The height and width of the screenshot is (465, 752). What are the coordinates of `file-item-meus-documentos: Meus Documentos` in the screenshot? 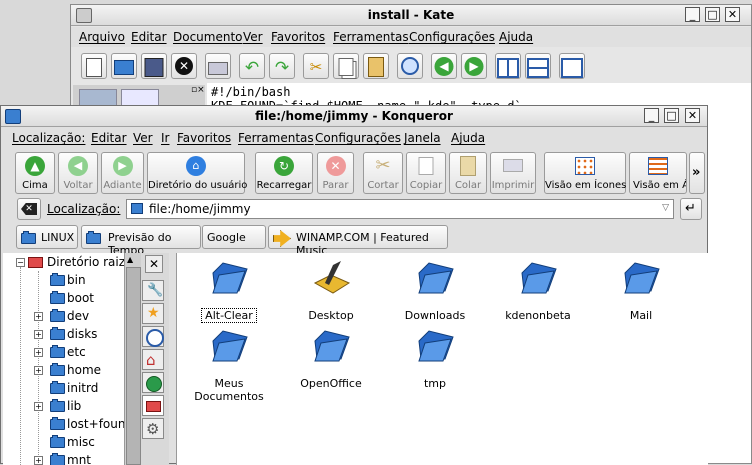 It's located at (229, 366).